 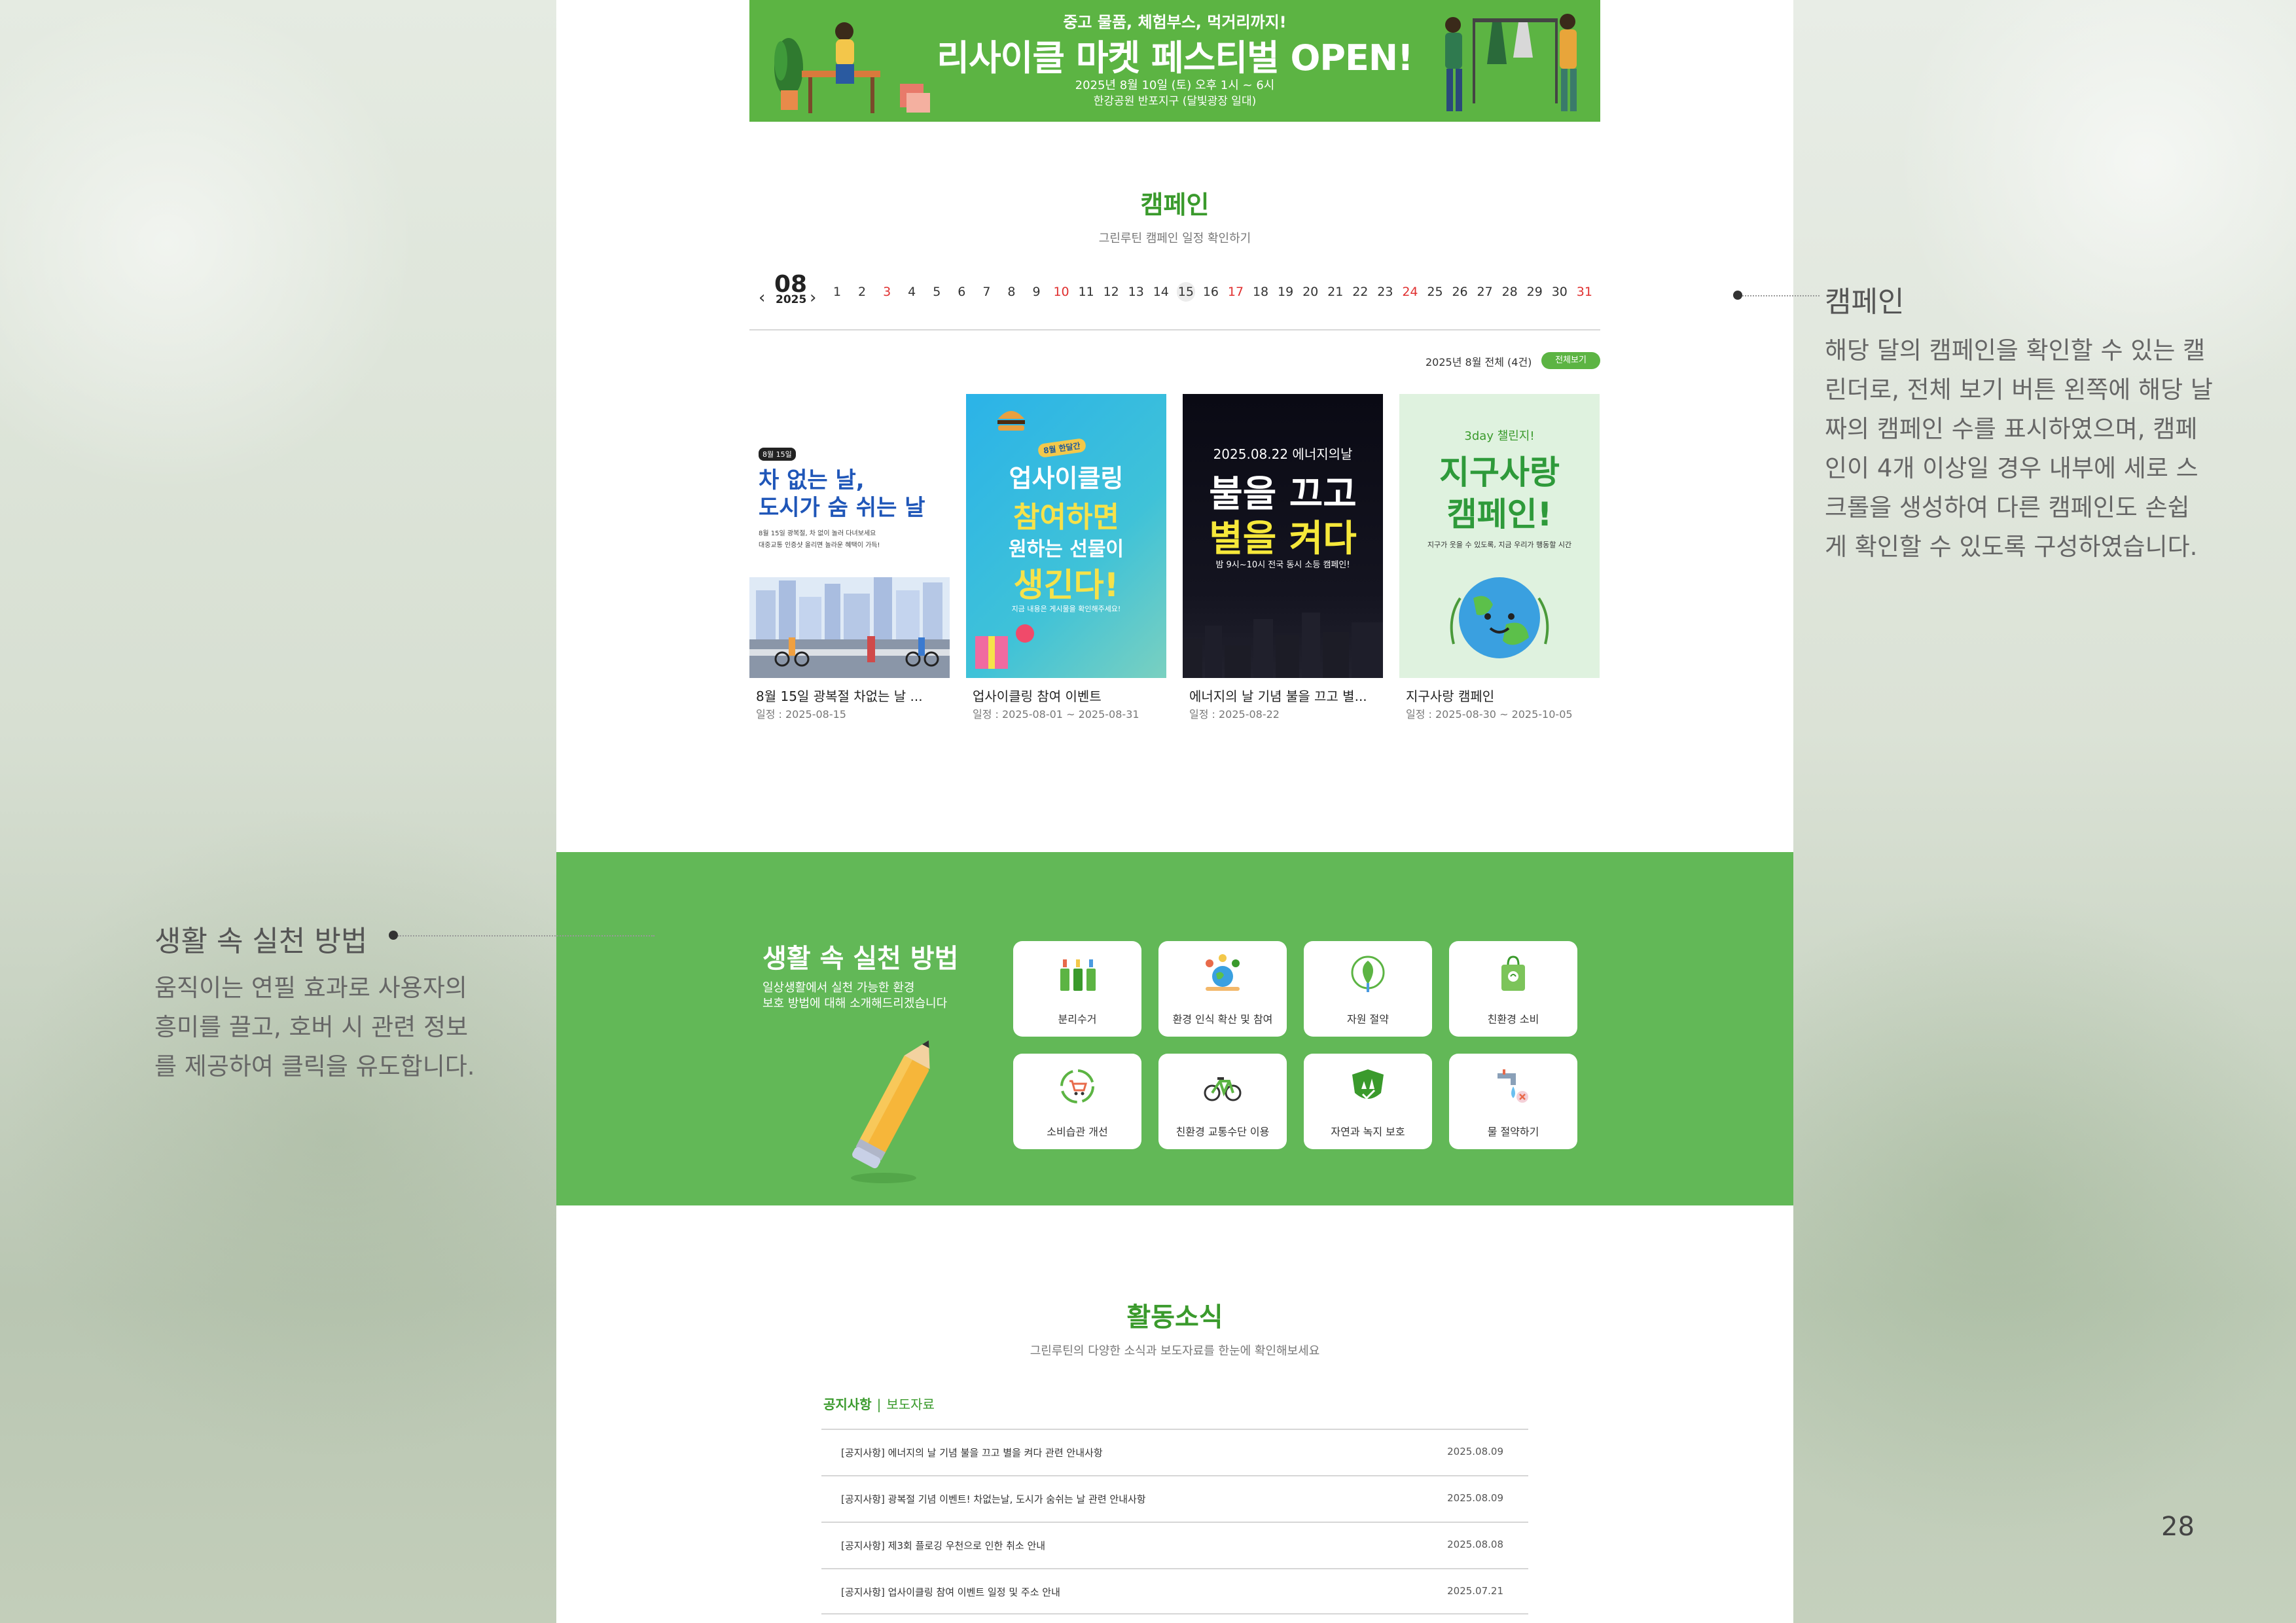 What do you see at coordinates (1222, 1101) in the screenshot?
I see `practice-tile: 친환경 교통수단 이용` at bounding box center [1222, 1101].